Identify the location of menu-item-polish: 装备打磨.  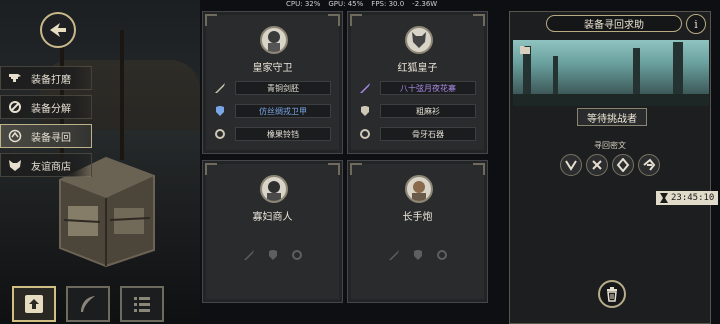
(46, 78).